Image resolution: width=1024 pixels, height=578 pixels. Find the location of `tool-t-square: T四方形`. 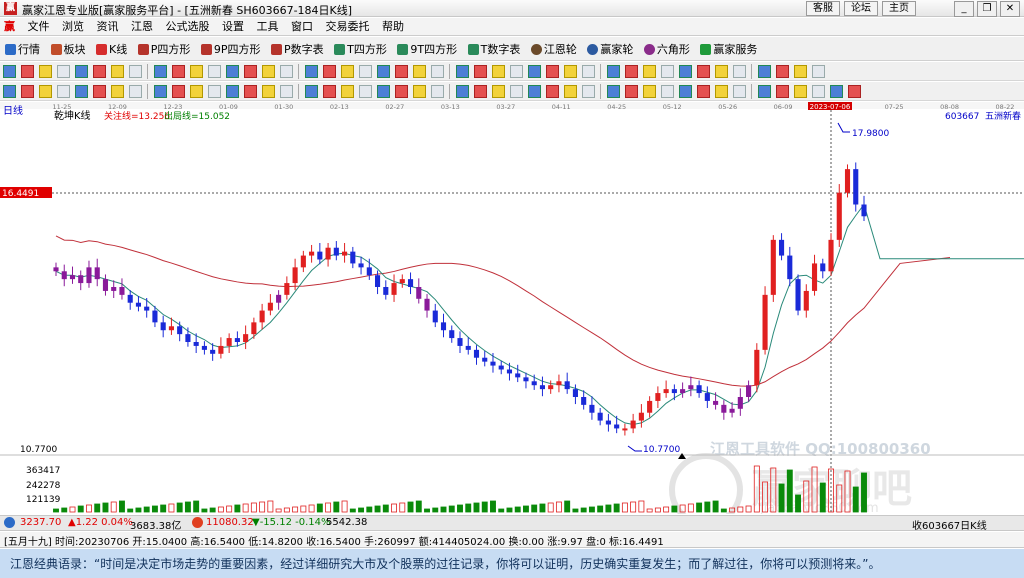

tool-t-square: T四方形 is located at coordinates (360, 49).